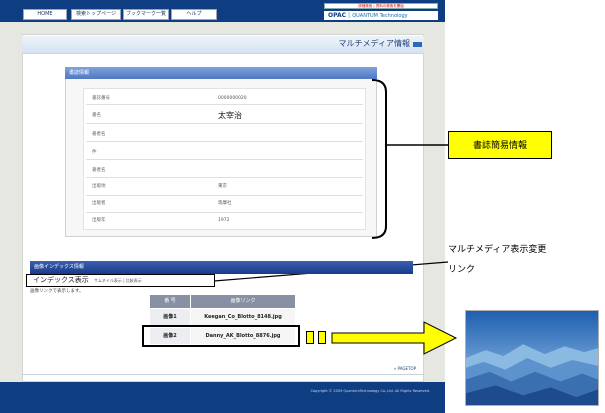  I want to click on table-header-number: 番 号, so click(170, 301).